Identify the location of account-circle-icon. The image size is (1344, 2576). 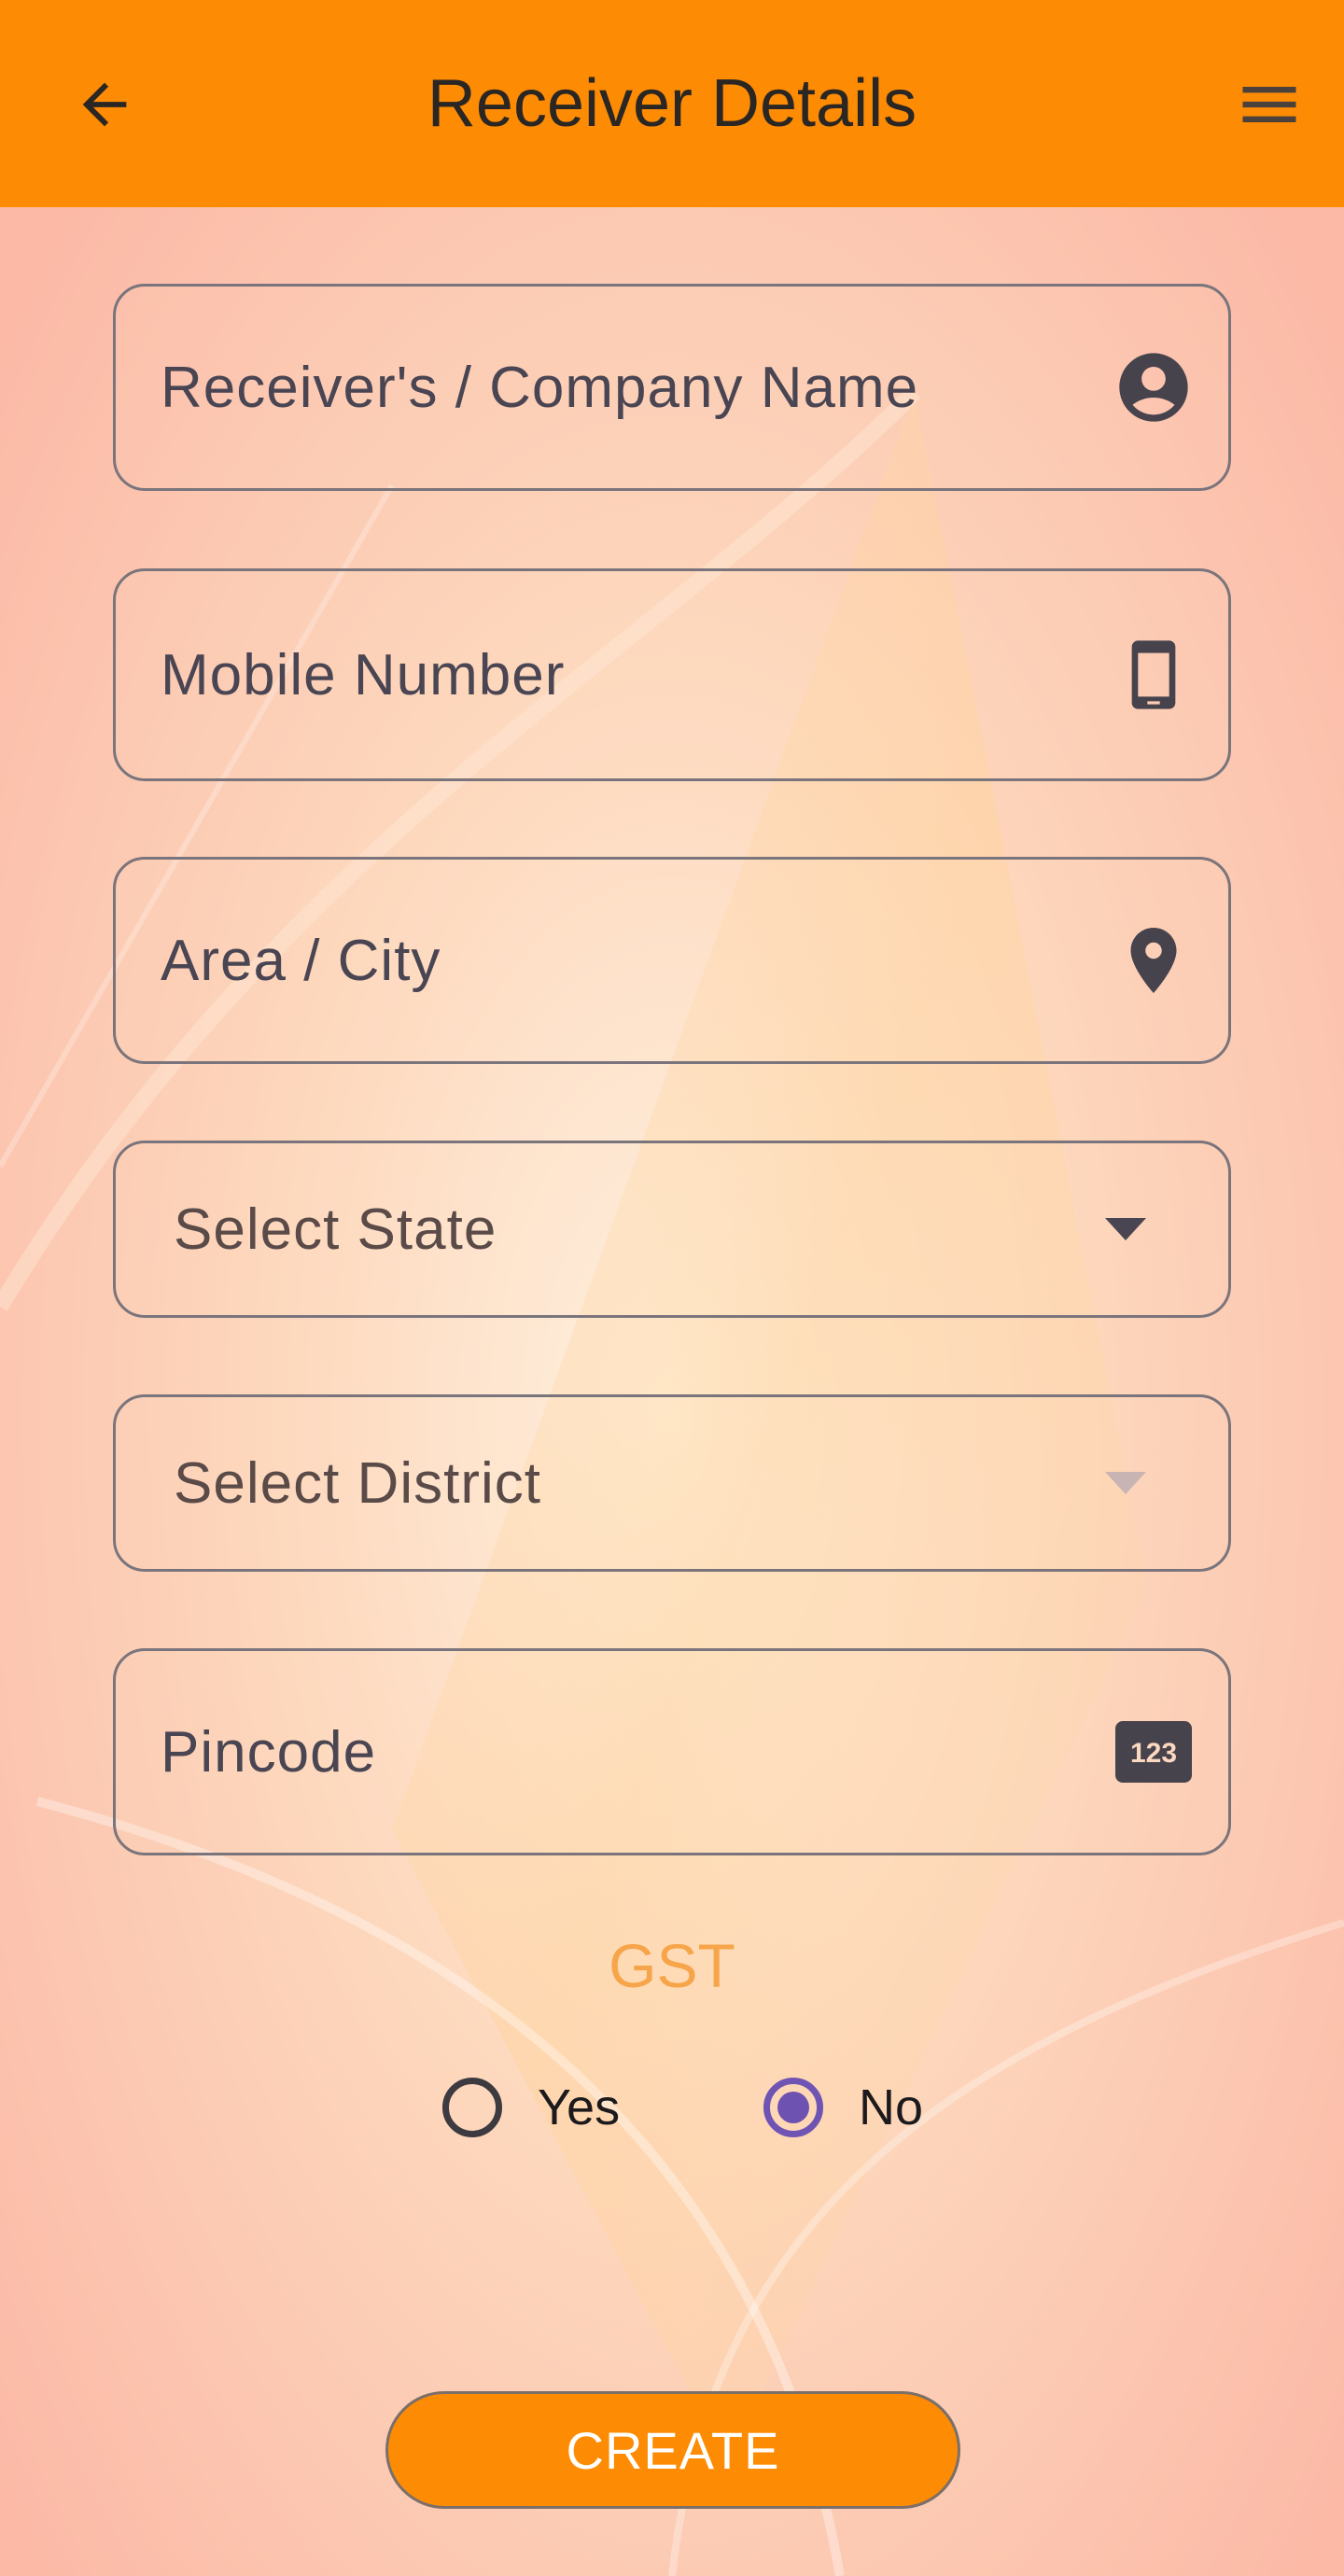
(1154, 387).